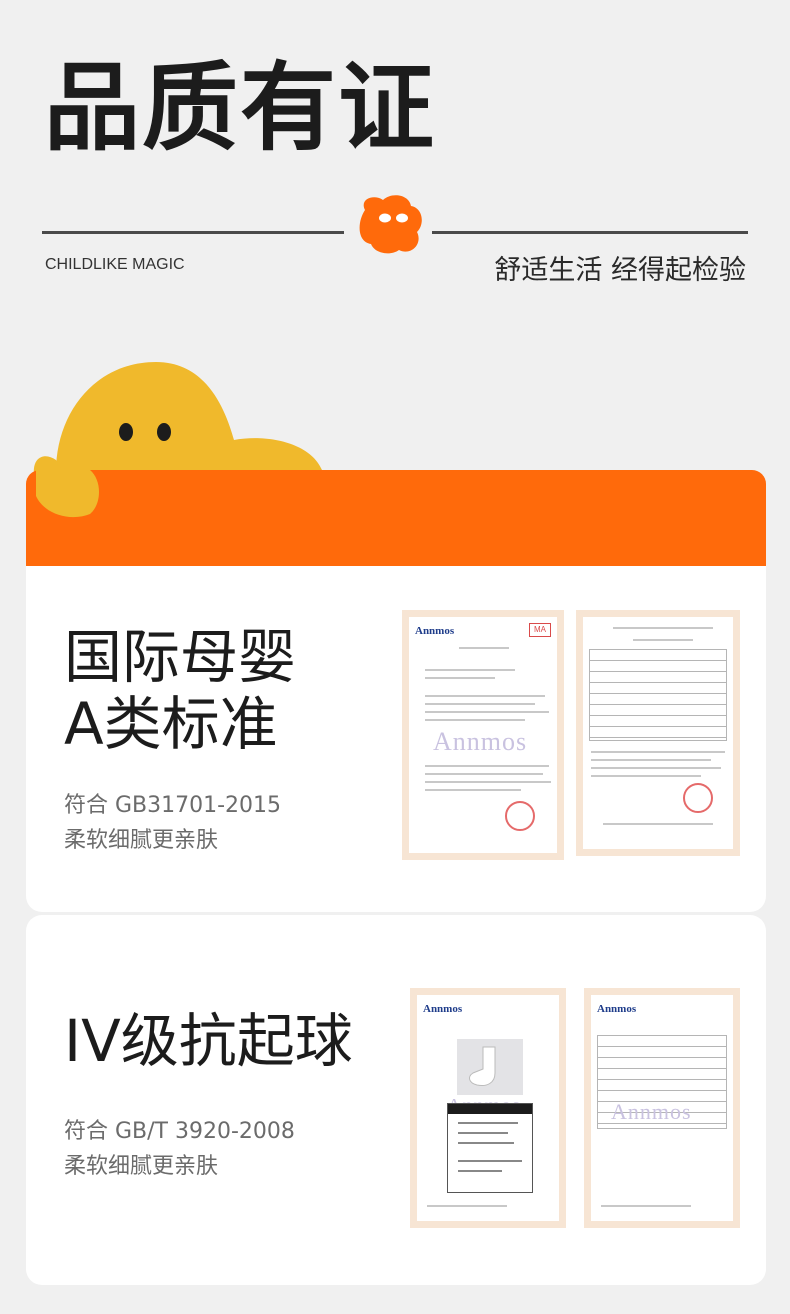 The image size is (790, 1314). Describe the element at coordinates (179, 1149) in the screenshot. I see `card-details: 符合 GB/T 3920-2008 柔软细腻更亲肤` at that location.